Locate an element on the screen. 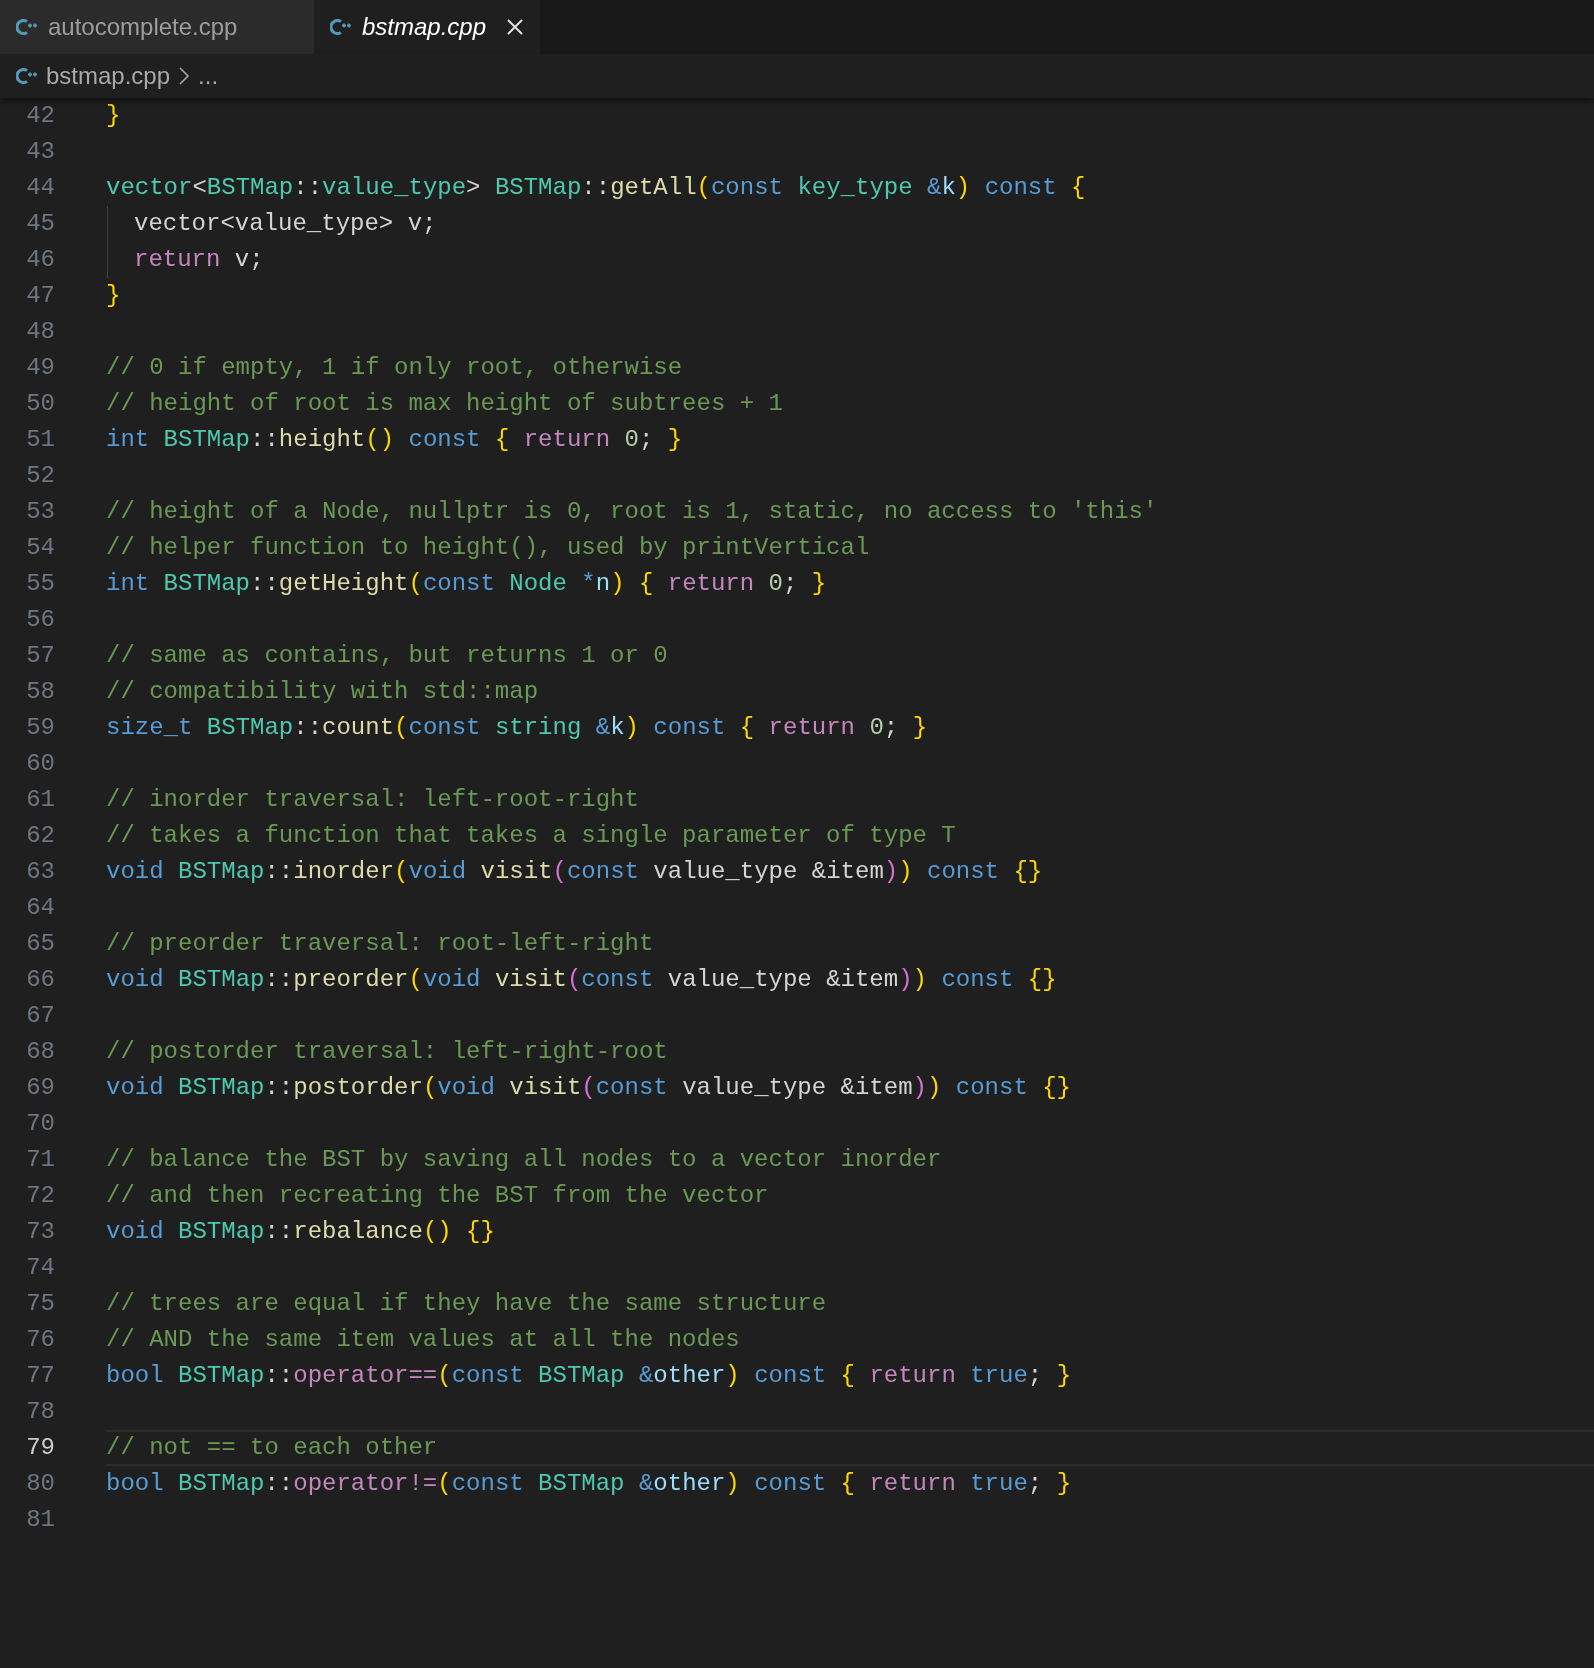  line-number: 45 is located at coordinates (40, 224).